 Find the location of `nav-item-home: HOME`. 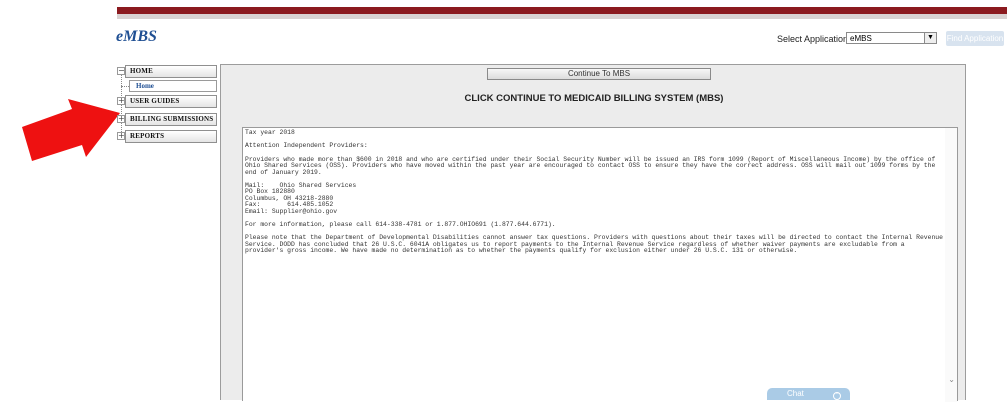

nav-item-home: HOME is located at coordinates (171, 71).